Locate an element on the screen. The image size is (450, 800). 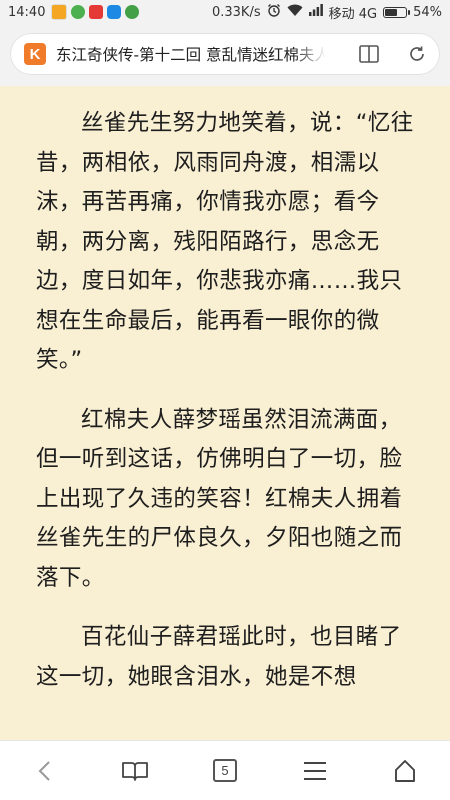
tabs-button: 5 is located at coordinates (225, 771).